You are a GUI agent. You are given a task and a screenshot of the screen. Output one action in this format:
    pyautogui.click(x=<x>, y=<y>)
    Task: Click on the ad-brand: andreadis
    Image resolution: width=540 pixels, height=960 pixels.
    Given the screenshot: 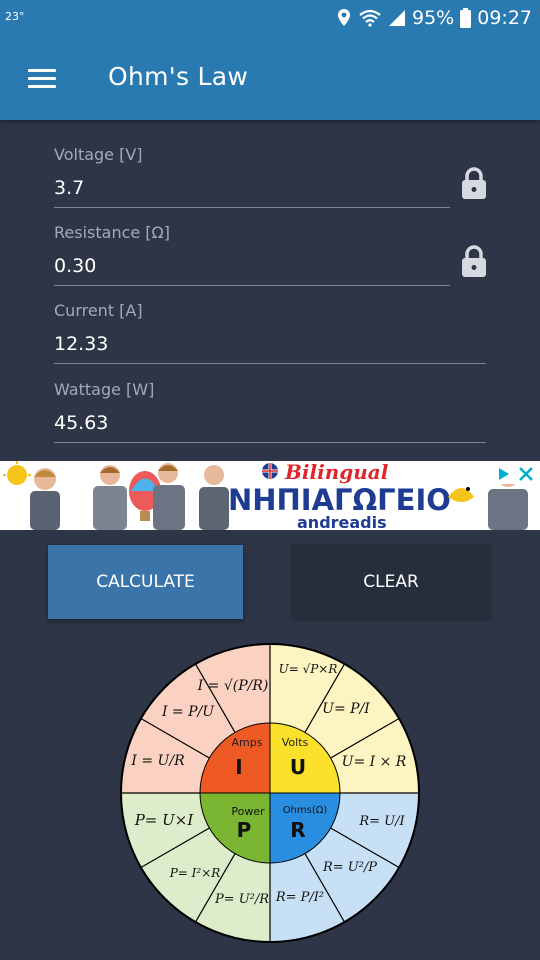 What is the action you would take?
    pyautogui.click(x=342, y=521)
    